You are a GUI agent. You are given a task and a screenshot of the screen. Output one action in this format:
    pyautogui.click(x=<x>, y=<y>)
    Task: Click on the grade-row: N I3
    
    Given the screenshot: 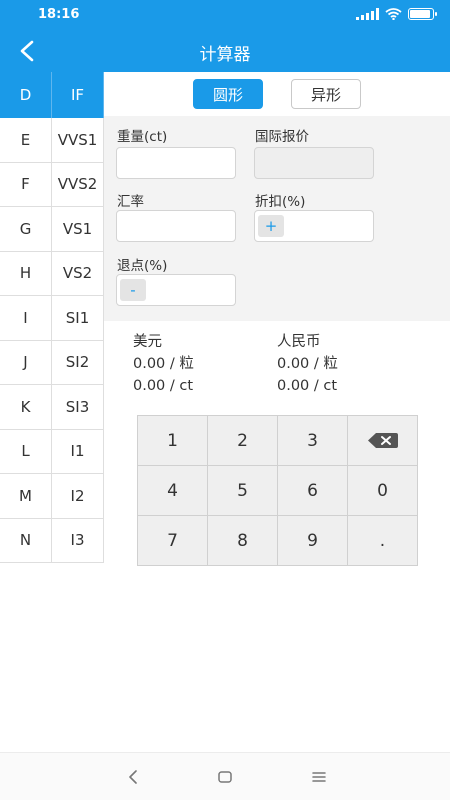 What is the action you would take?
    pyautogui.click(x=52, y=540)
    